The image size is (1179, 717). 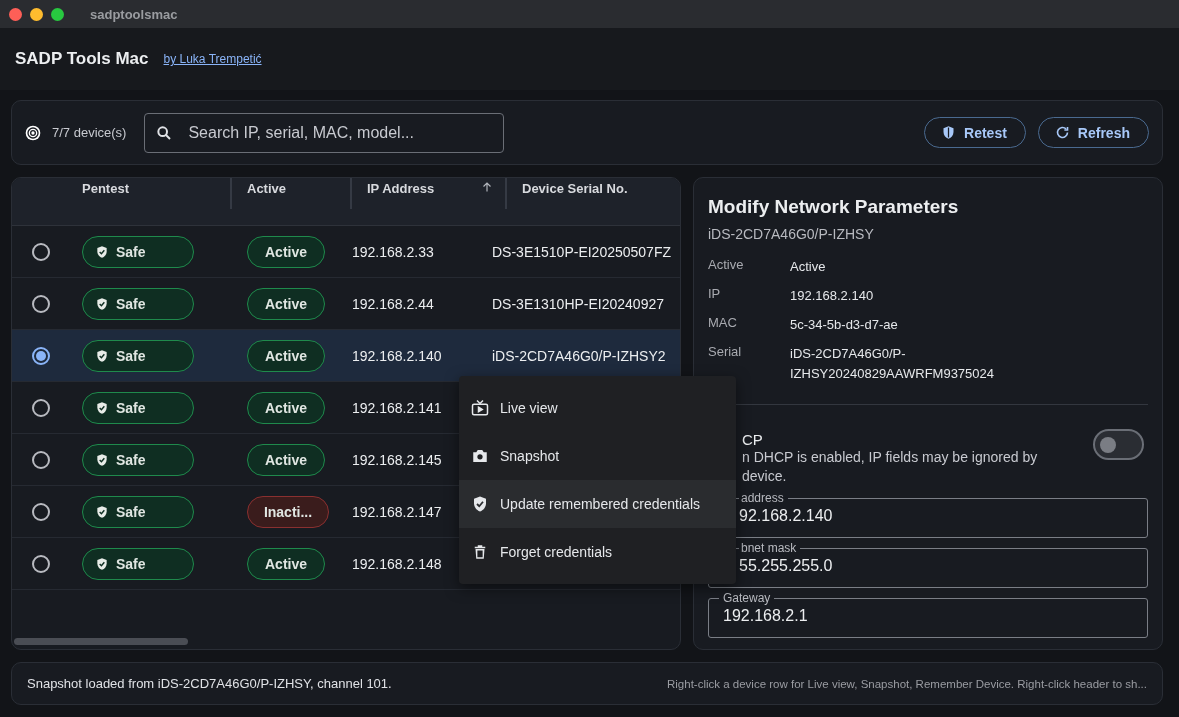 What do you see at coordinates (57, 14) in the screenshot?
I see `maximize-button` at bounding box center [57, 14].